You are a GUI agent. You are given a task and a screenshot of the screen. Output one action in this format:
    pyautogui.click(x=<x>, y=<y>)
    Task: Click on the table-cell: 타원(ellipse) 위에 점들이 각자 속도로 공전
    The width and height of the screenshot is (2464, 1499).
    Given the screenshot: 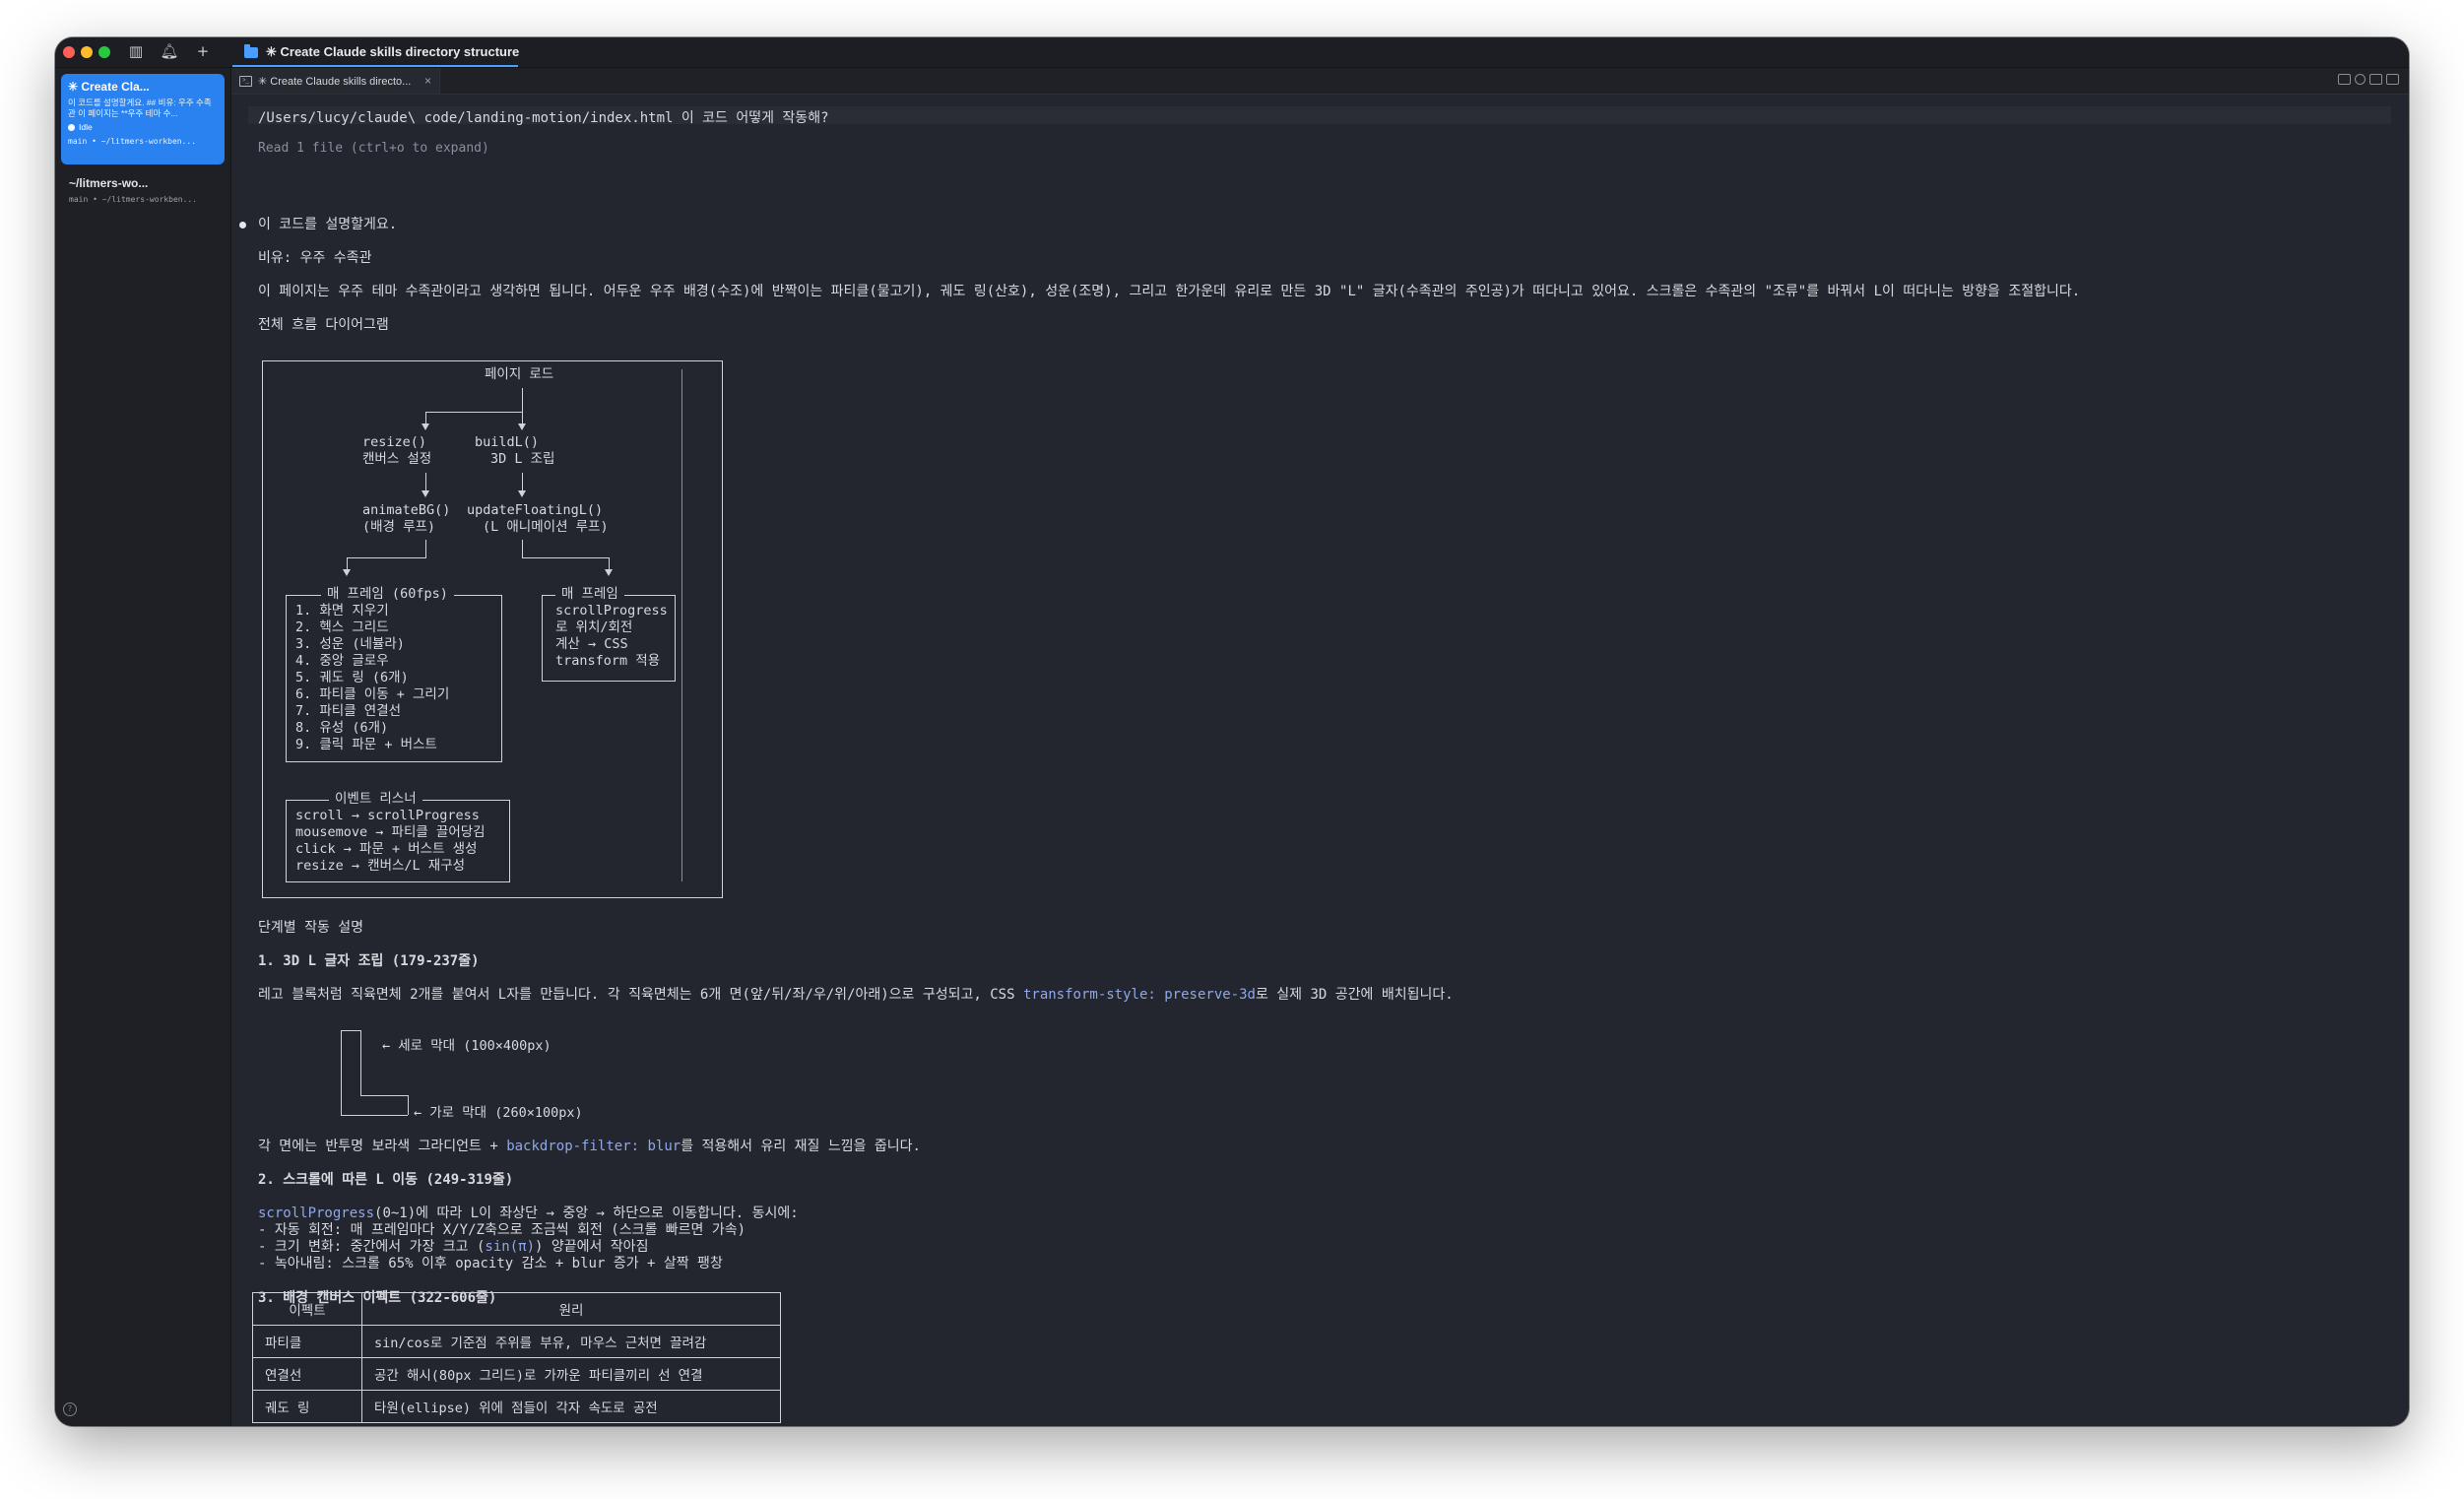 What is the action you would take?
    pyautogui.click(x=571, y=1406)
    